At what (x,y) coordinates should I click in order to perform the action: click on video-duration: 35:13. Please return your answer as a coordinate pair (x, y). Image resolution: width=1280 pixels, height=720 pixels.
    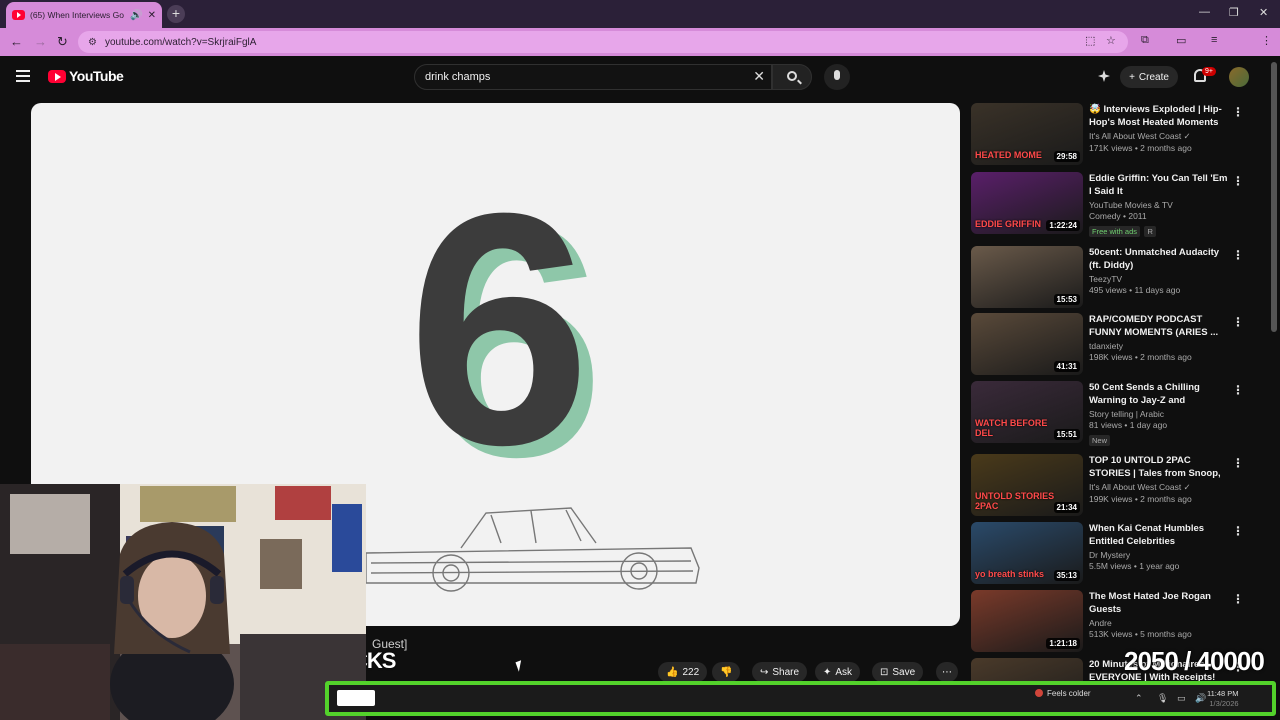
    Looking at the image, I should click on (1066, 575).